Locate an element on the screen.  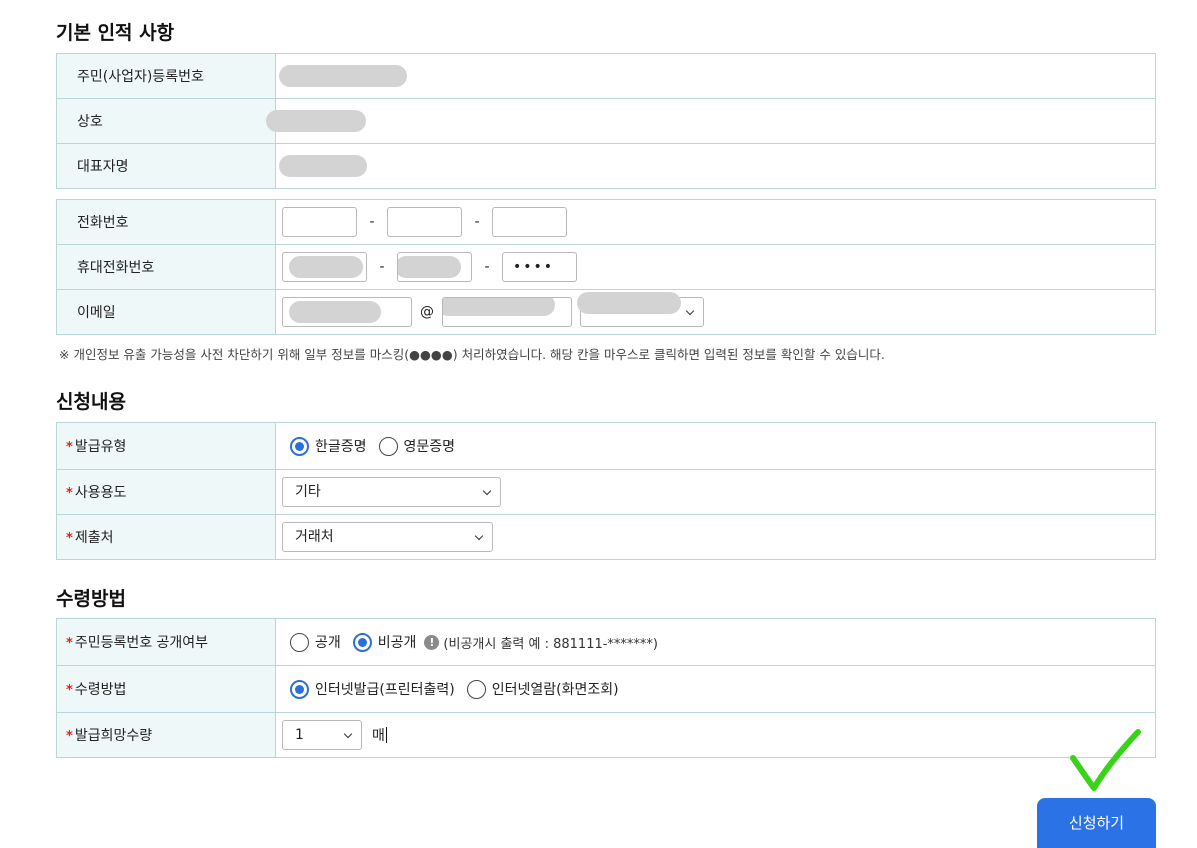
phone-part2-input is located at coordinates (424, 222).